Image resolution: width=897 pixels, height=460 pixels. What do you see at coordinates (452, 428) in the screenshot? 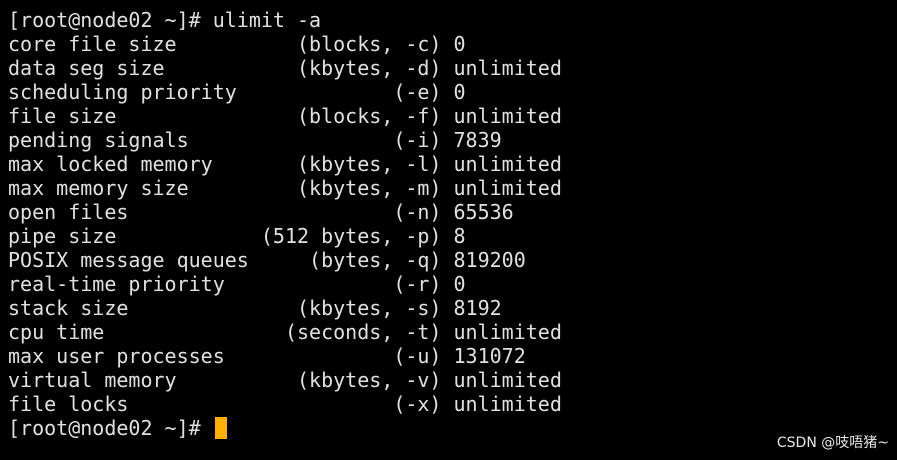
I see `prompt-line: [root@node02 ~]#` at bounding box center [452, 428].